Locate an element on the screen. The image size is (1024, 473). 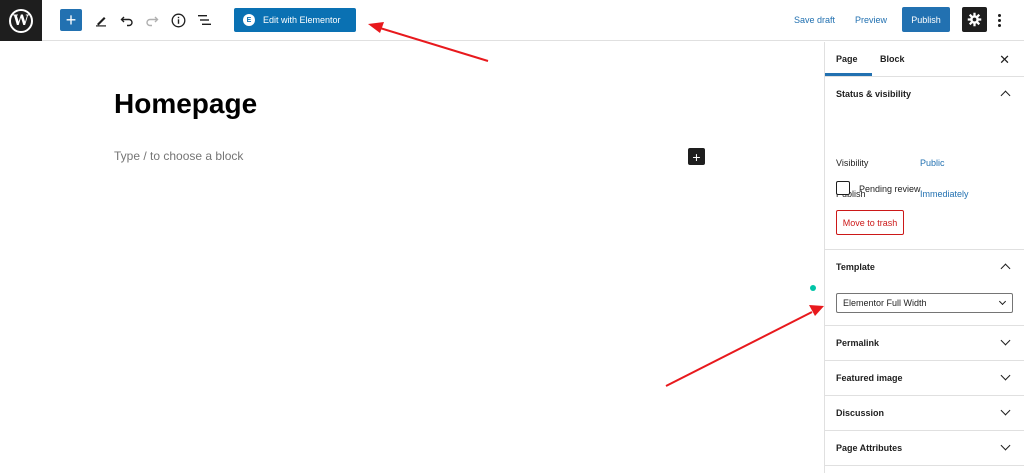
undo-button is located at coordinates (127, 20).